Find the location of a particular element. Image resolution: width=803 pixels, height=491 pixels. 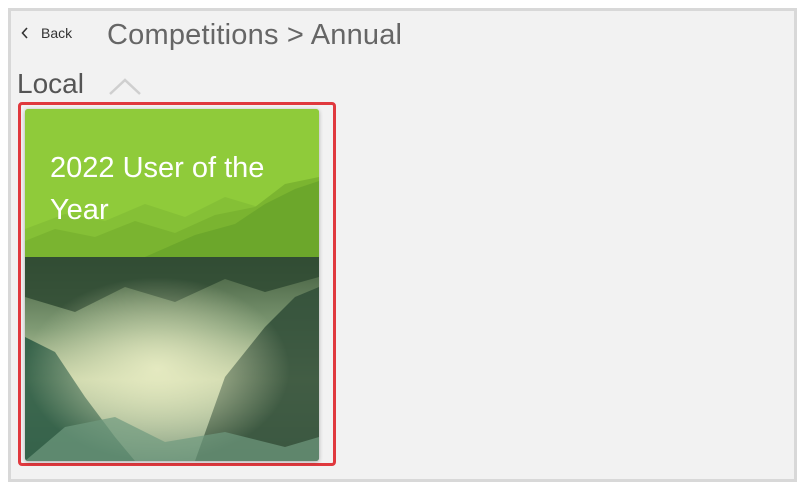

section-header: Local is located at coordinates (79, 84).